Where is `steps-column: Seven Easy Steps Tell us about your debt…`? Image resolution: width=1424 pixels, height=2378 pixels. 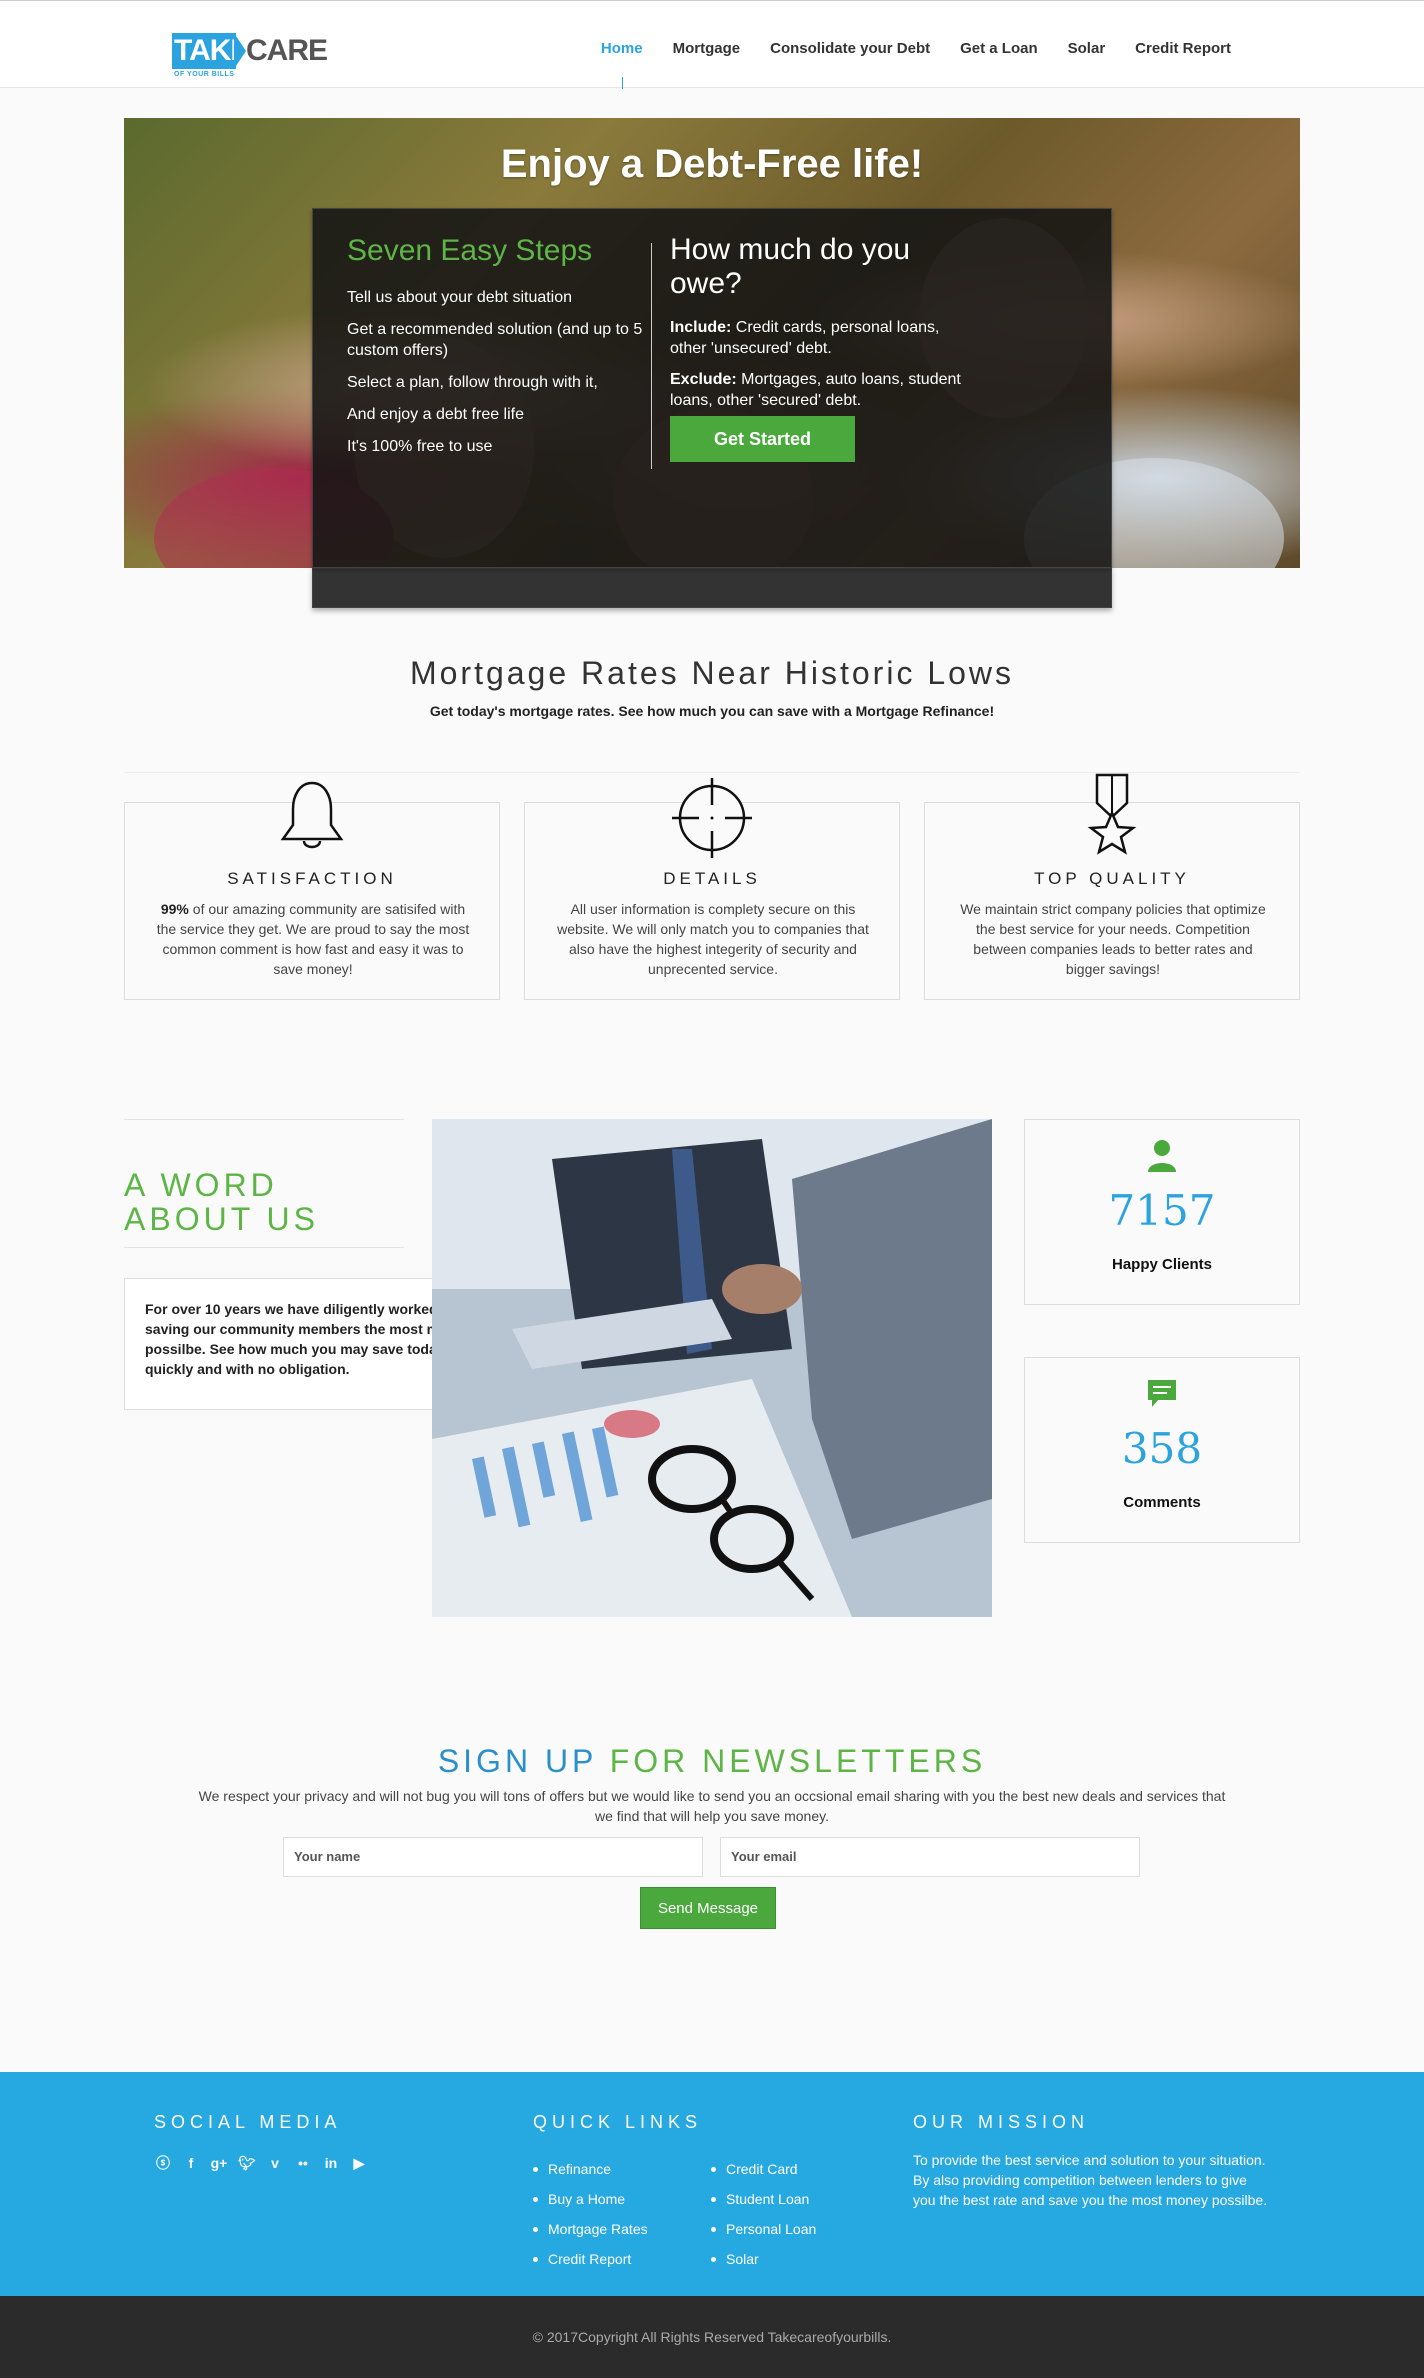 steps-column: Seven Easy Steps Tell us about your debt… is located at coordinates (497, 350).